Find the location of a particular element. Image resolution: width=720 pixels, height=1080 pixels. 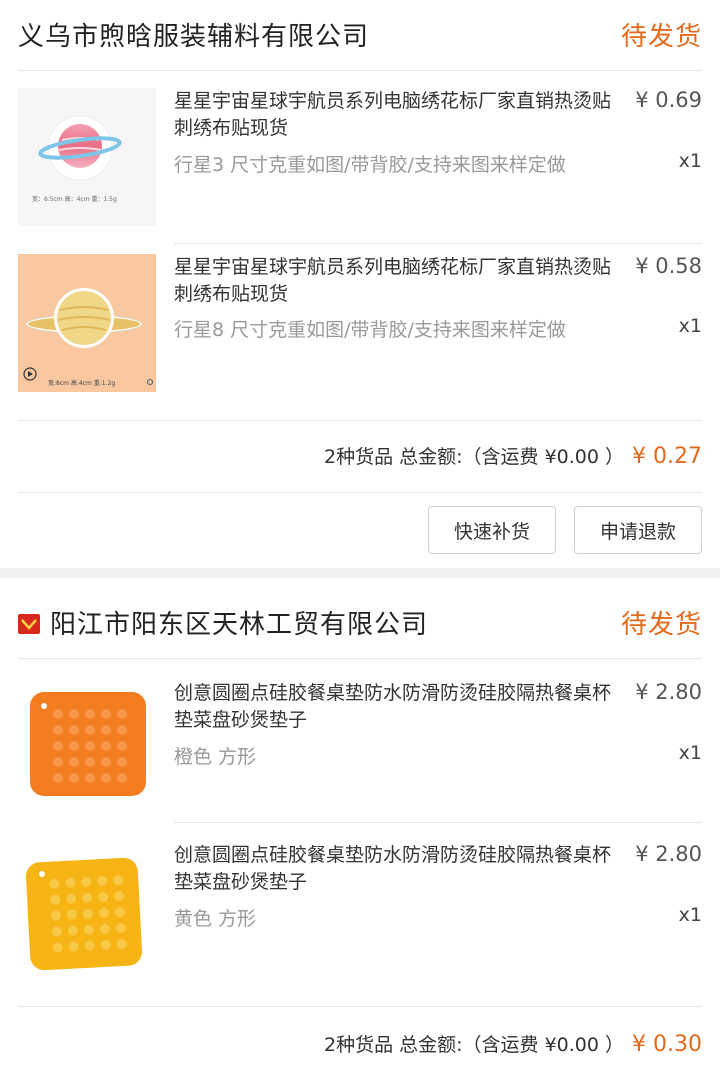

product-sku: 橙色 方形 is located at coordinates (215, 757).